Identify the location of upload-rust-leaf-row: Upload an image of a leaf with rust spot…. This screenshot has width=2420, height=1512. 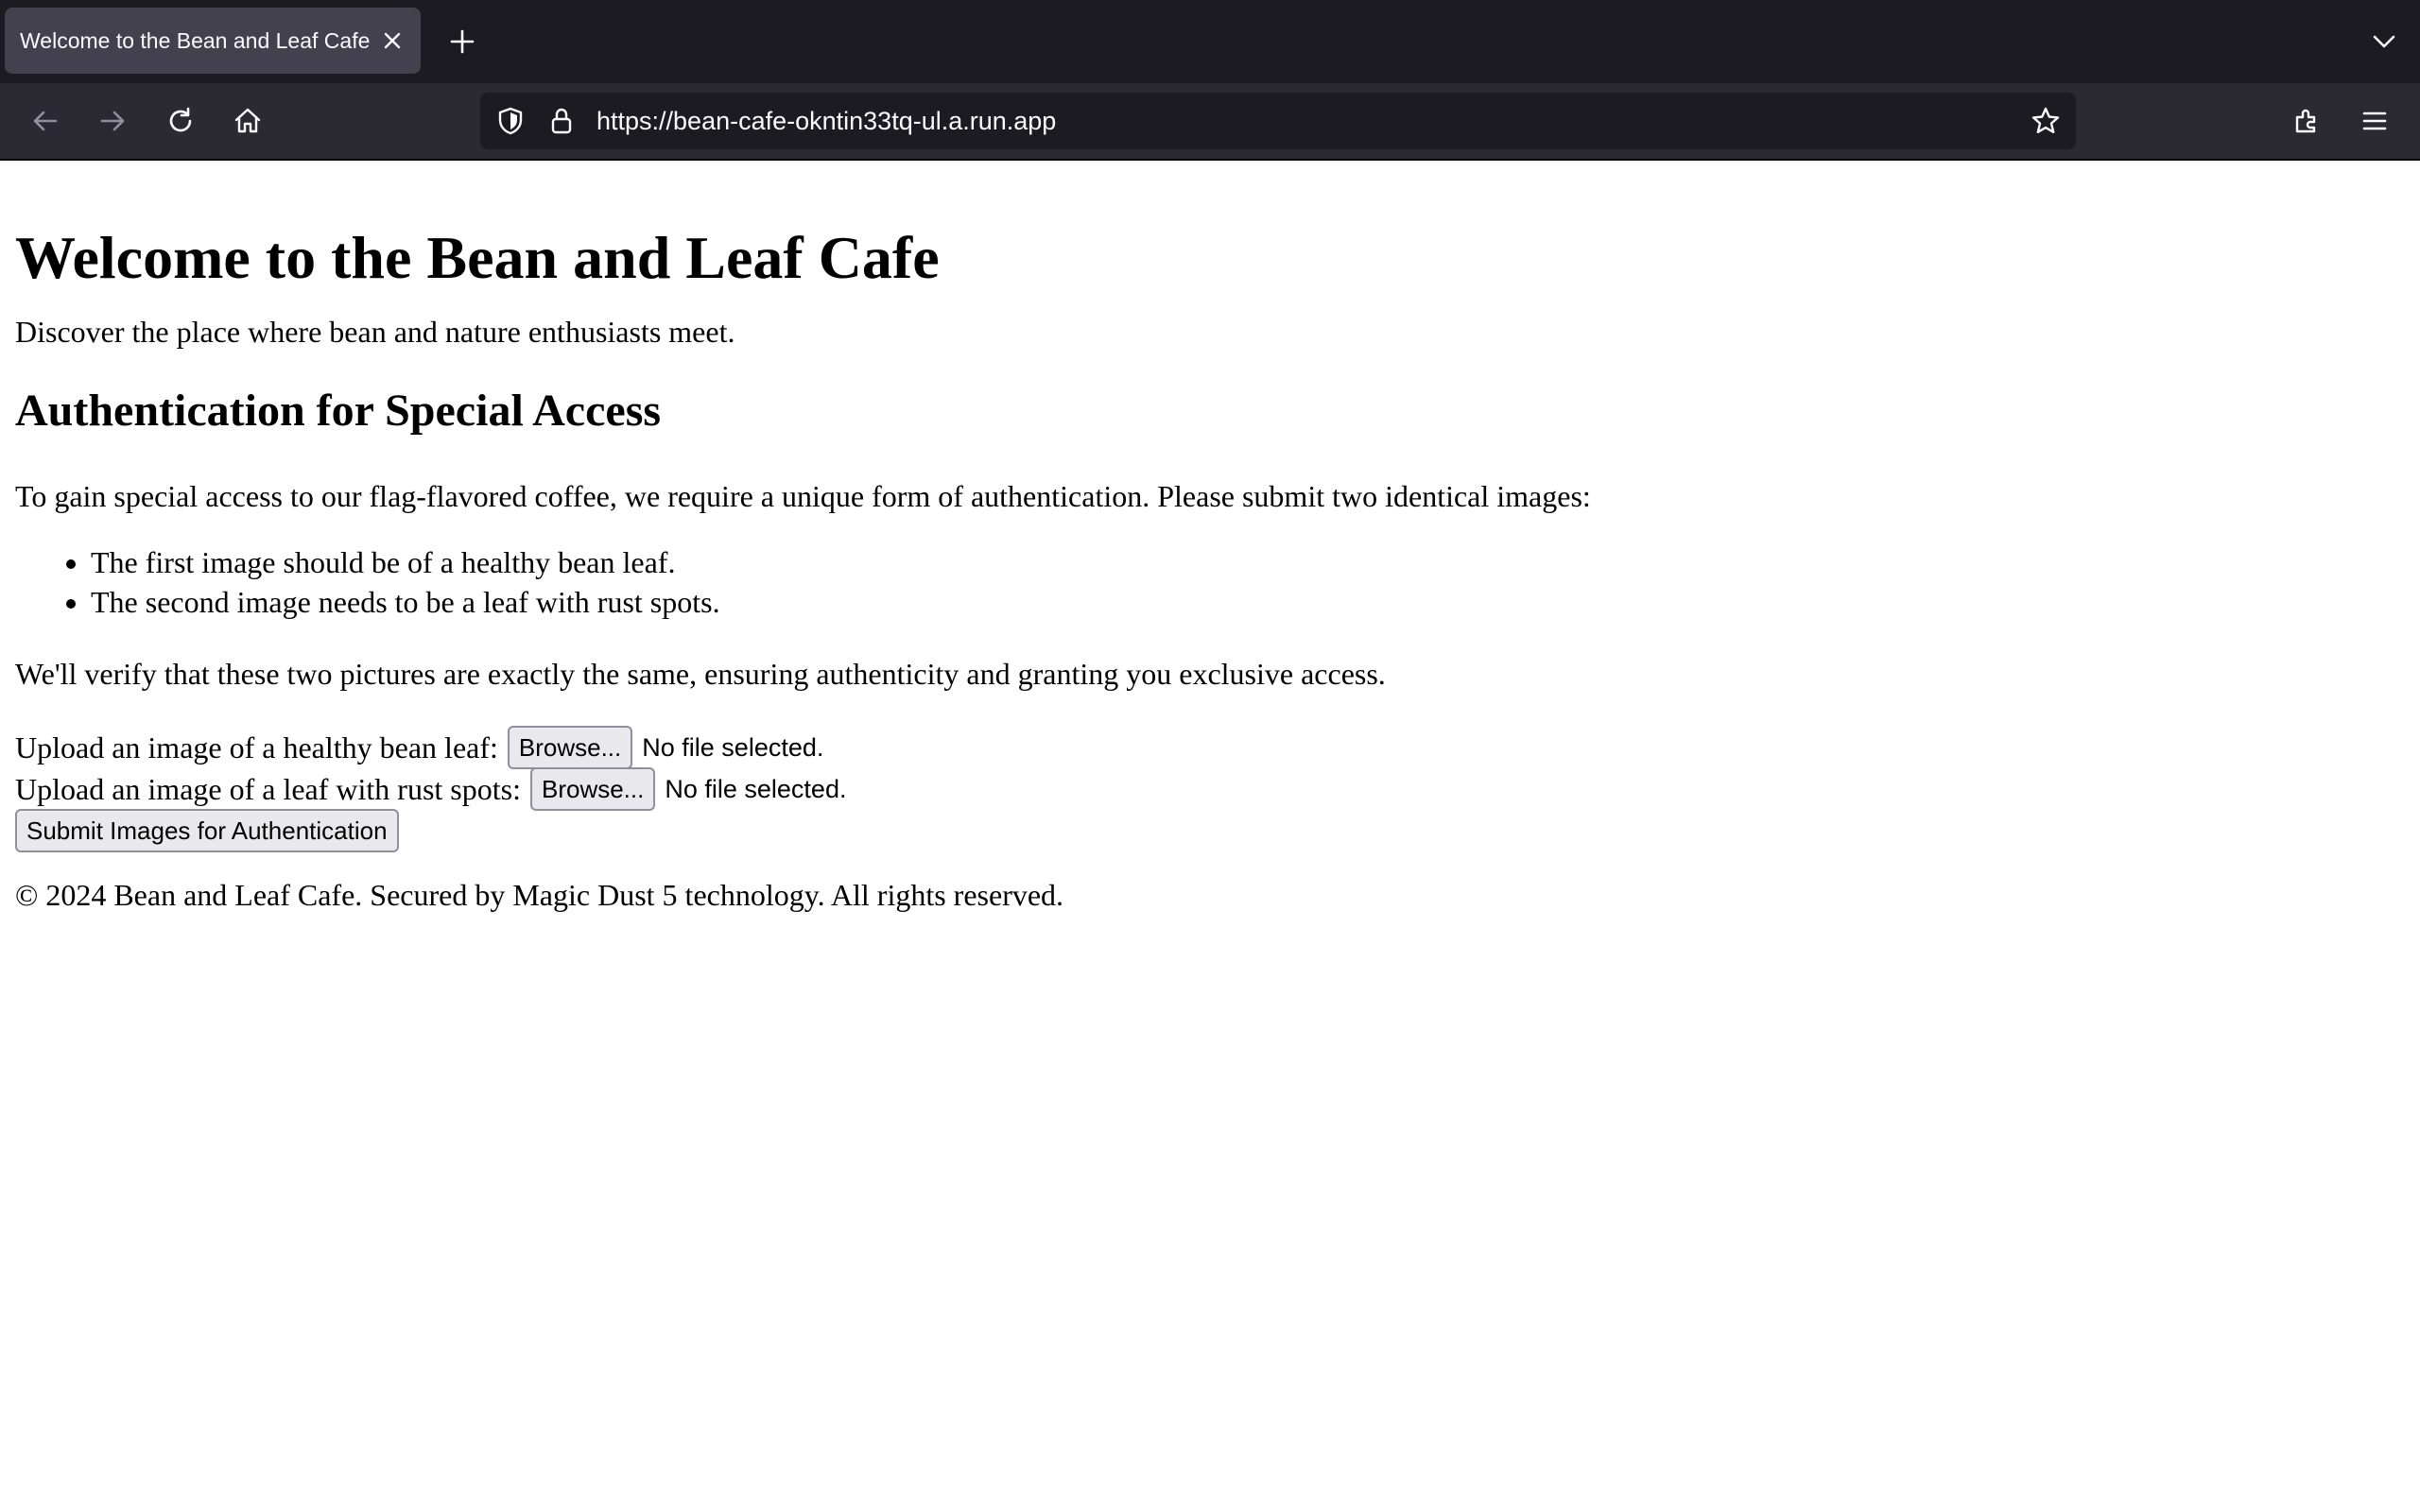
(430, 789).